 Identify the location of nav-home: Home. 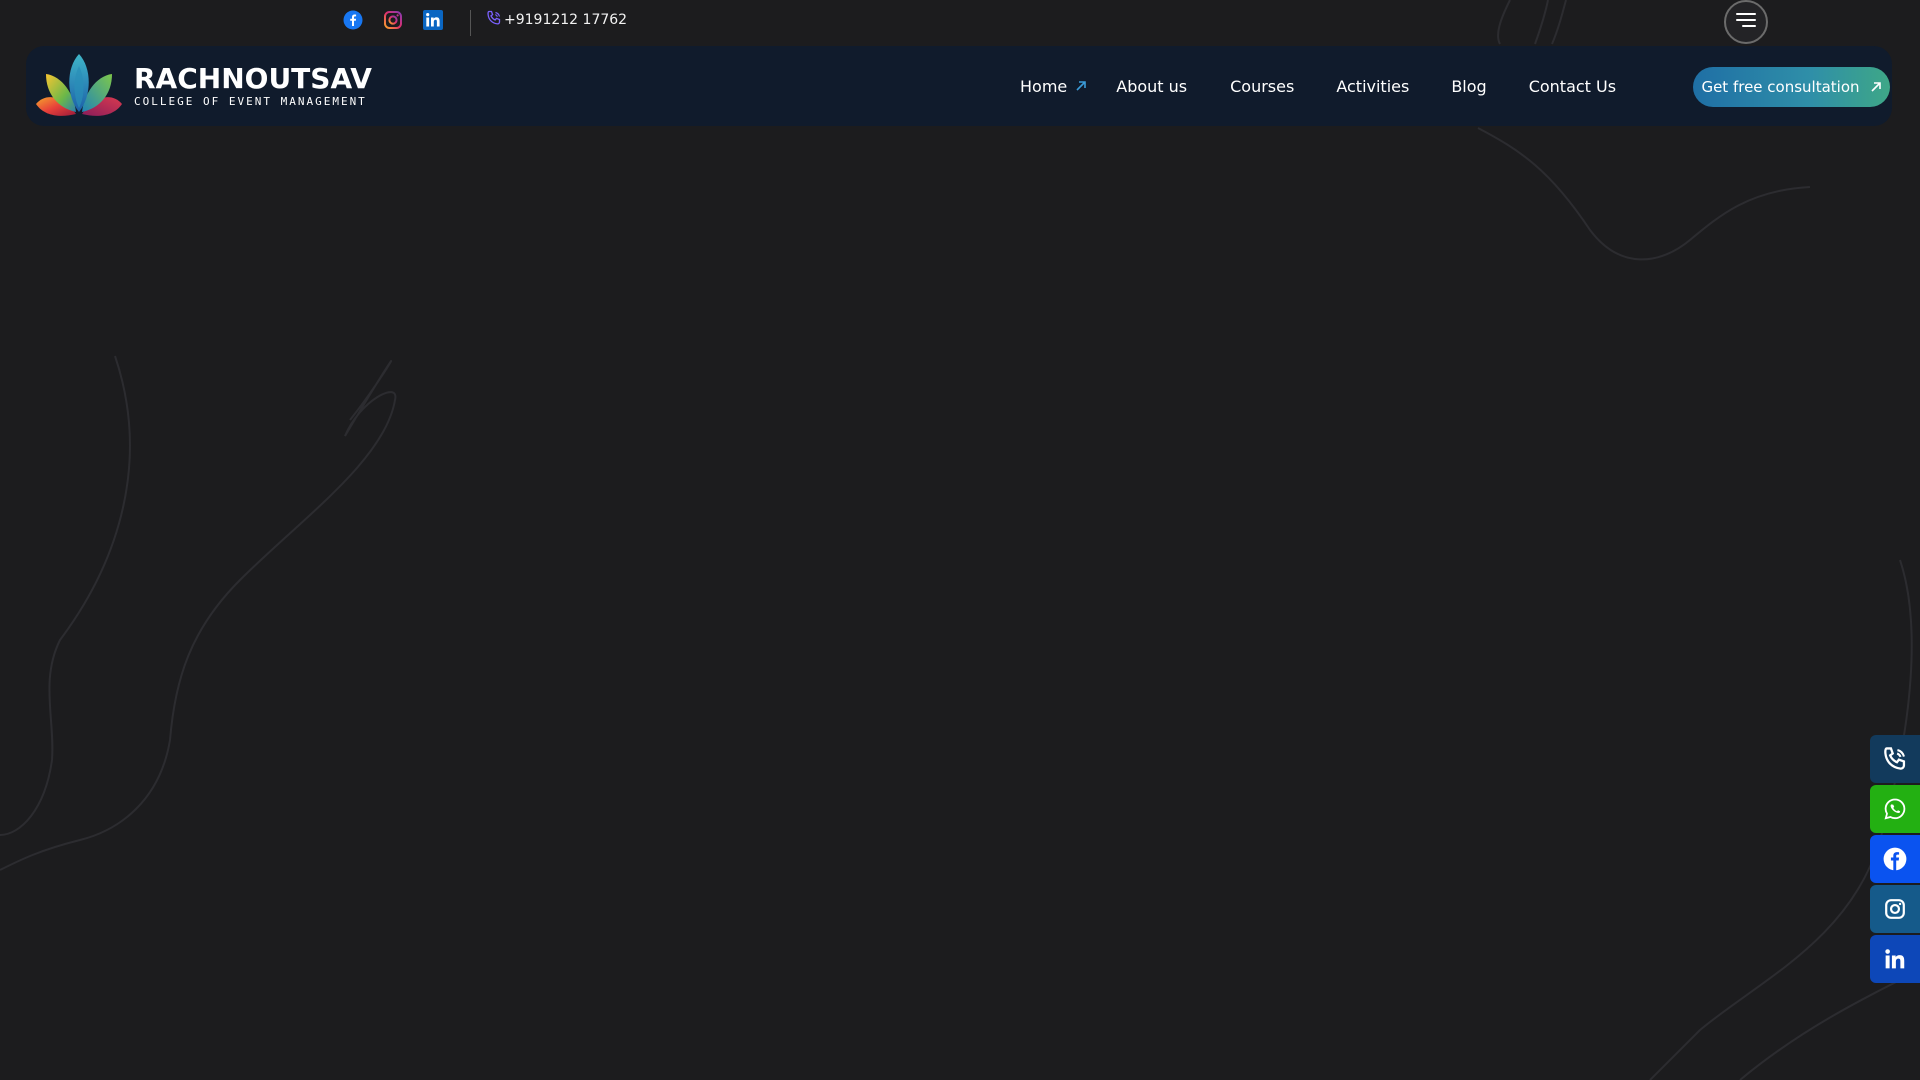
(1053, 86).